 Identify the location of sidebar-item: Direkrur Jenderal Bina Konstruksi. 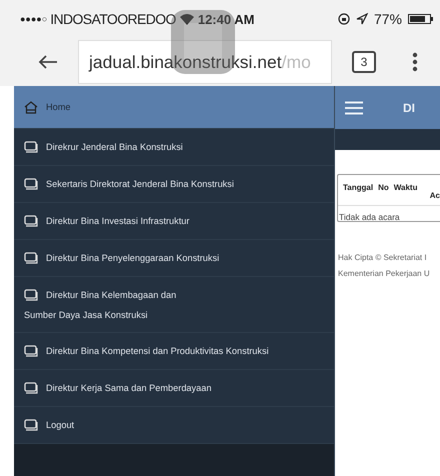
(174, 147).